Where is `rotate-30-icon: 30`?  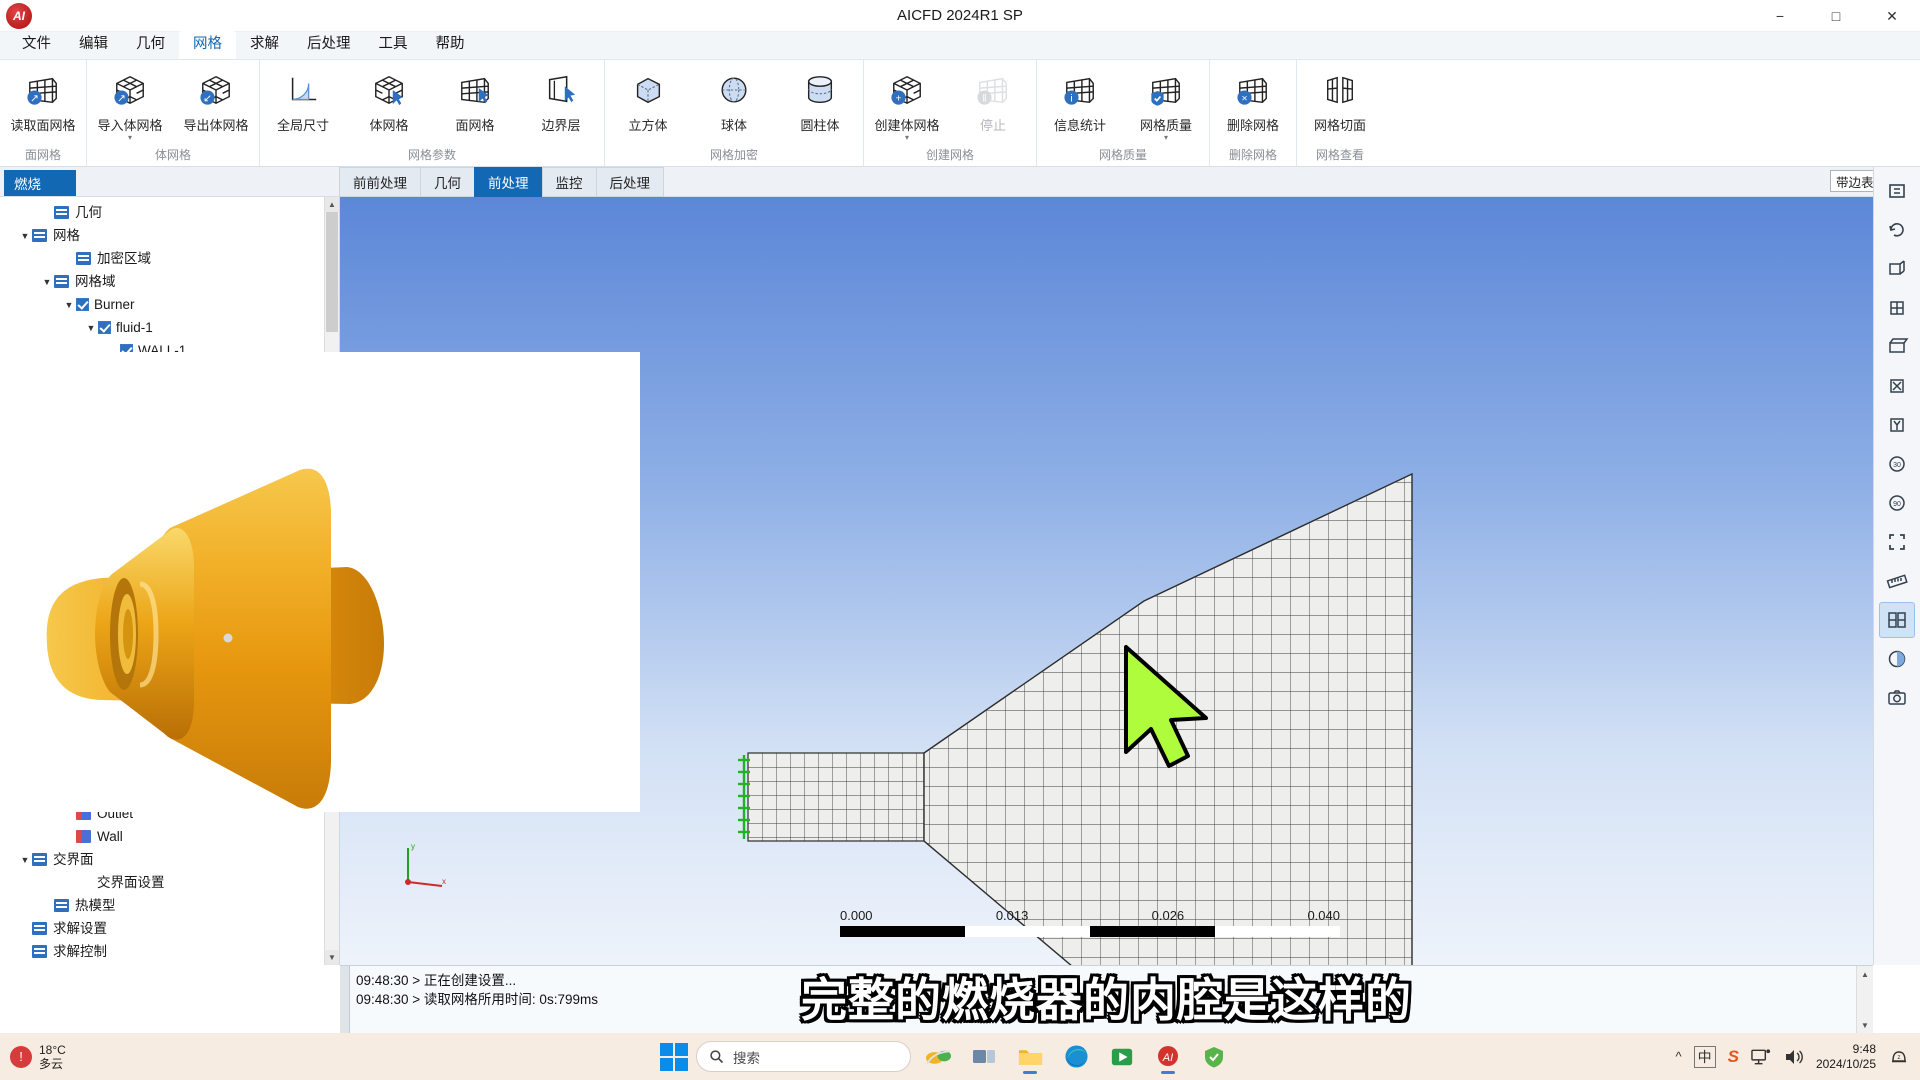
rotate-30-icon: 30 is located at coordinates (1897, 464).